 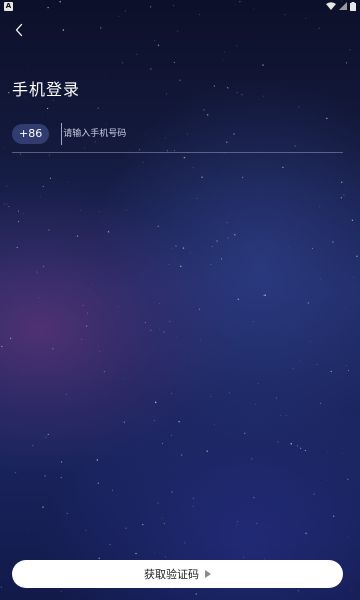 What do you see at coordinates (31, 134) in the screenshot?
I see `country-code-selector: +86` at bounding box center [31, 134].